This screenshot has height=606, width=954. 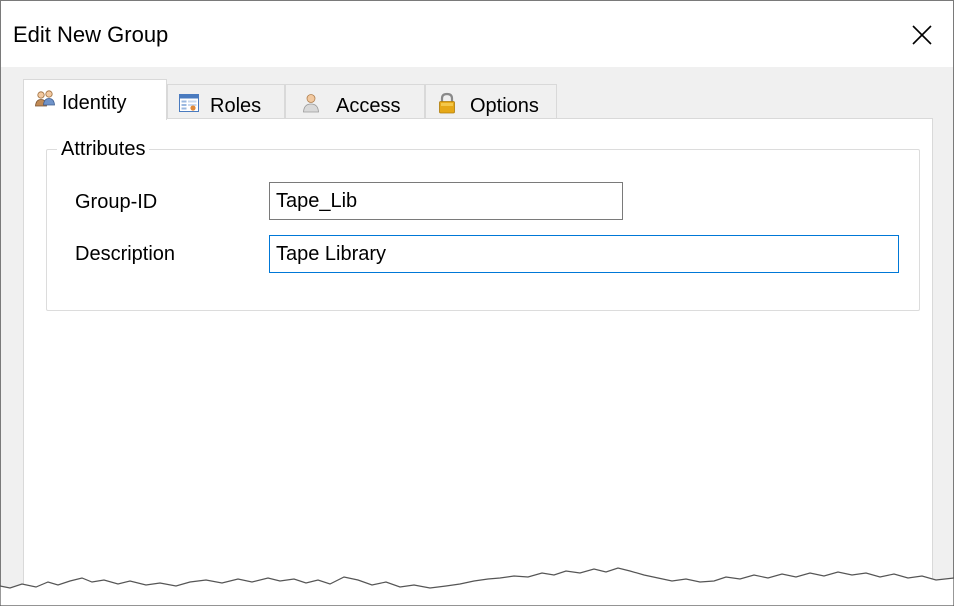 I want to click on tab-access-label: Access, so click(x=368, y=106).